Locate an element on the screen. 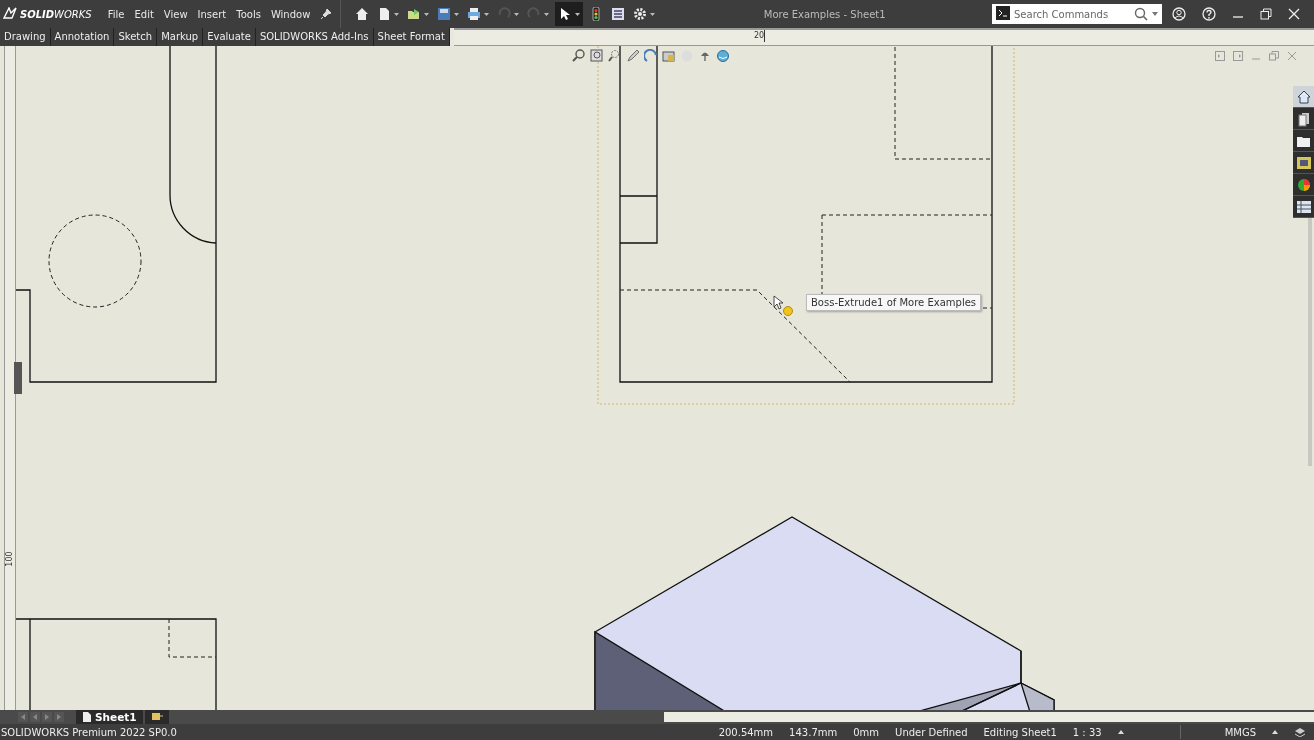  window-title: More Examples - Sheet1 is located at coordinates (824, 14).